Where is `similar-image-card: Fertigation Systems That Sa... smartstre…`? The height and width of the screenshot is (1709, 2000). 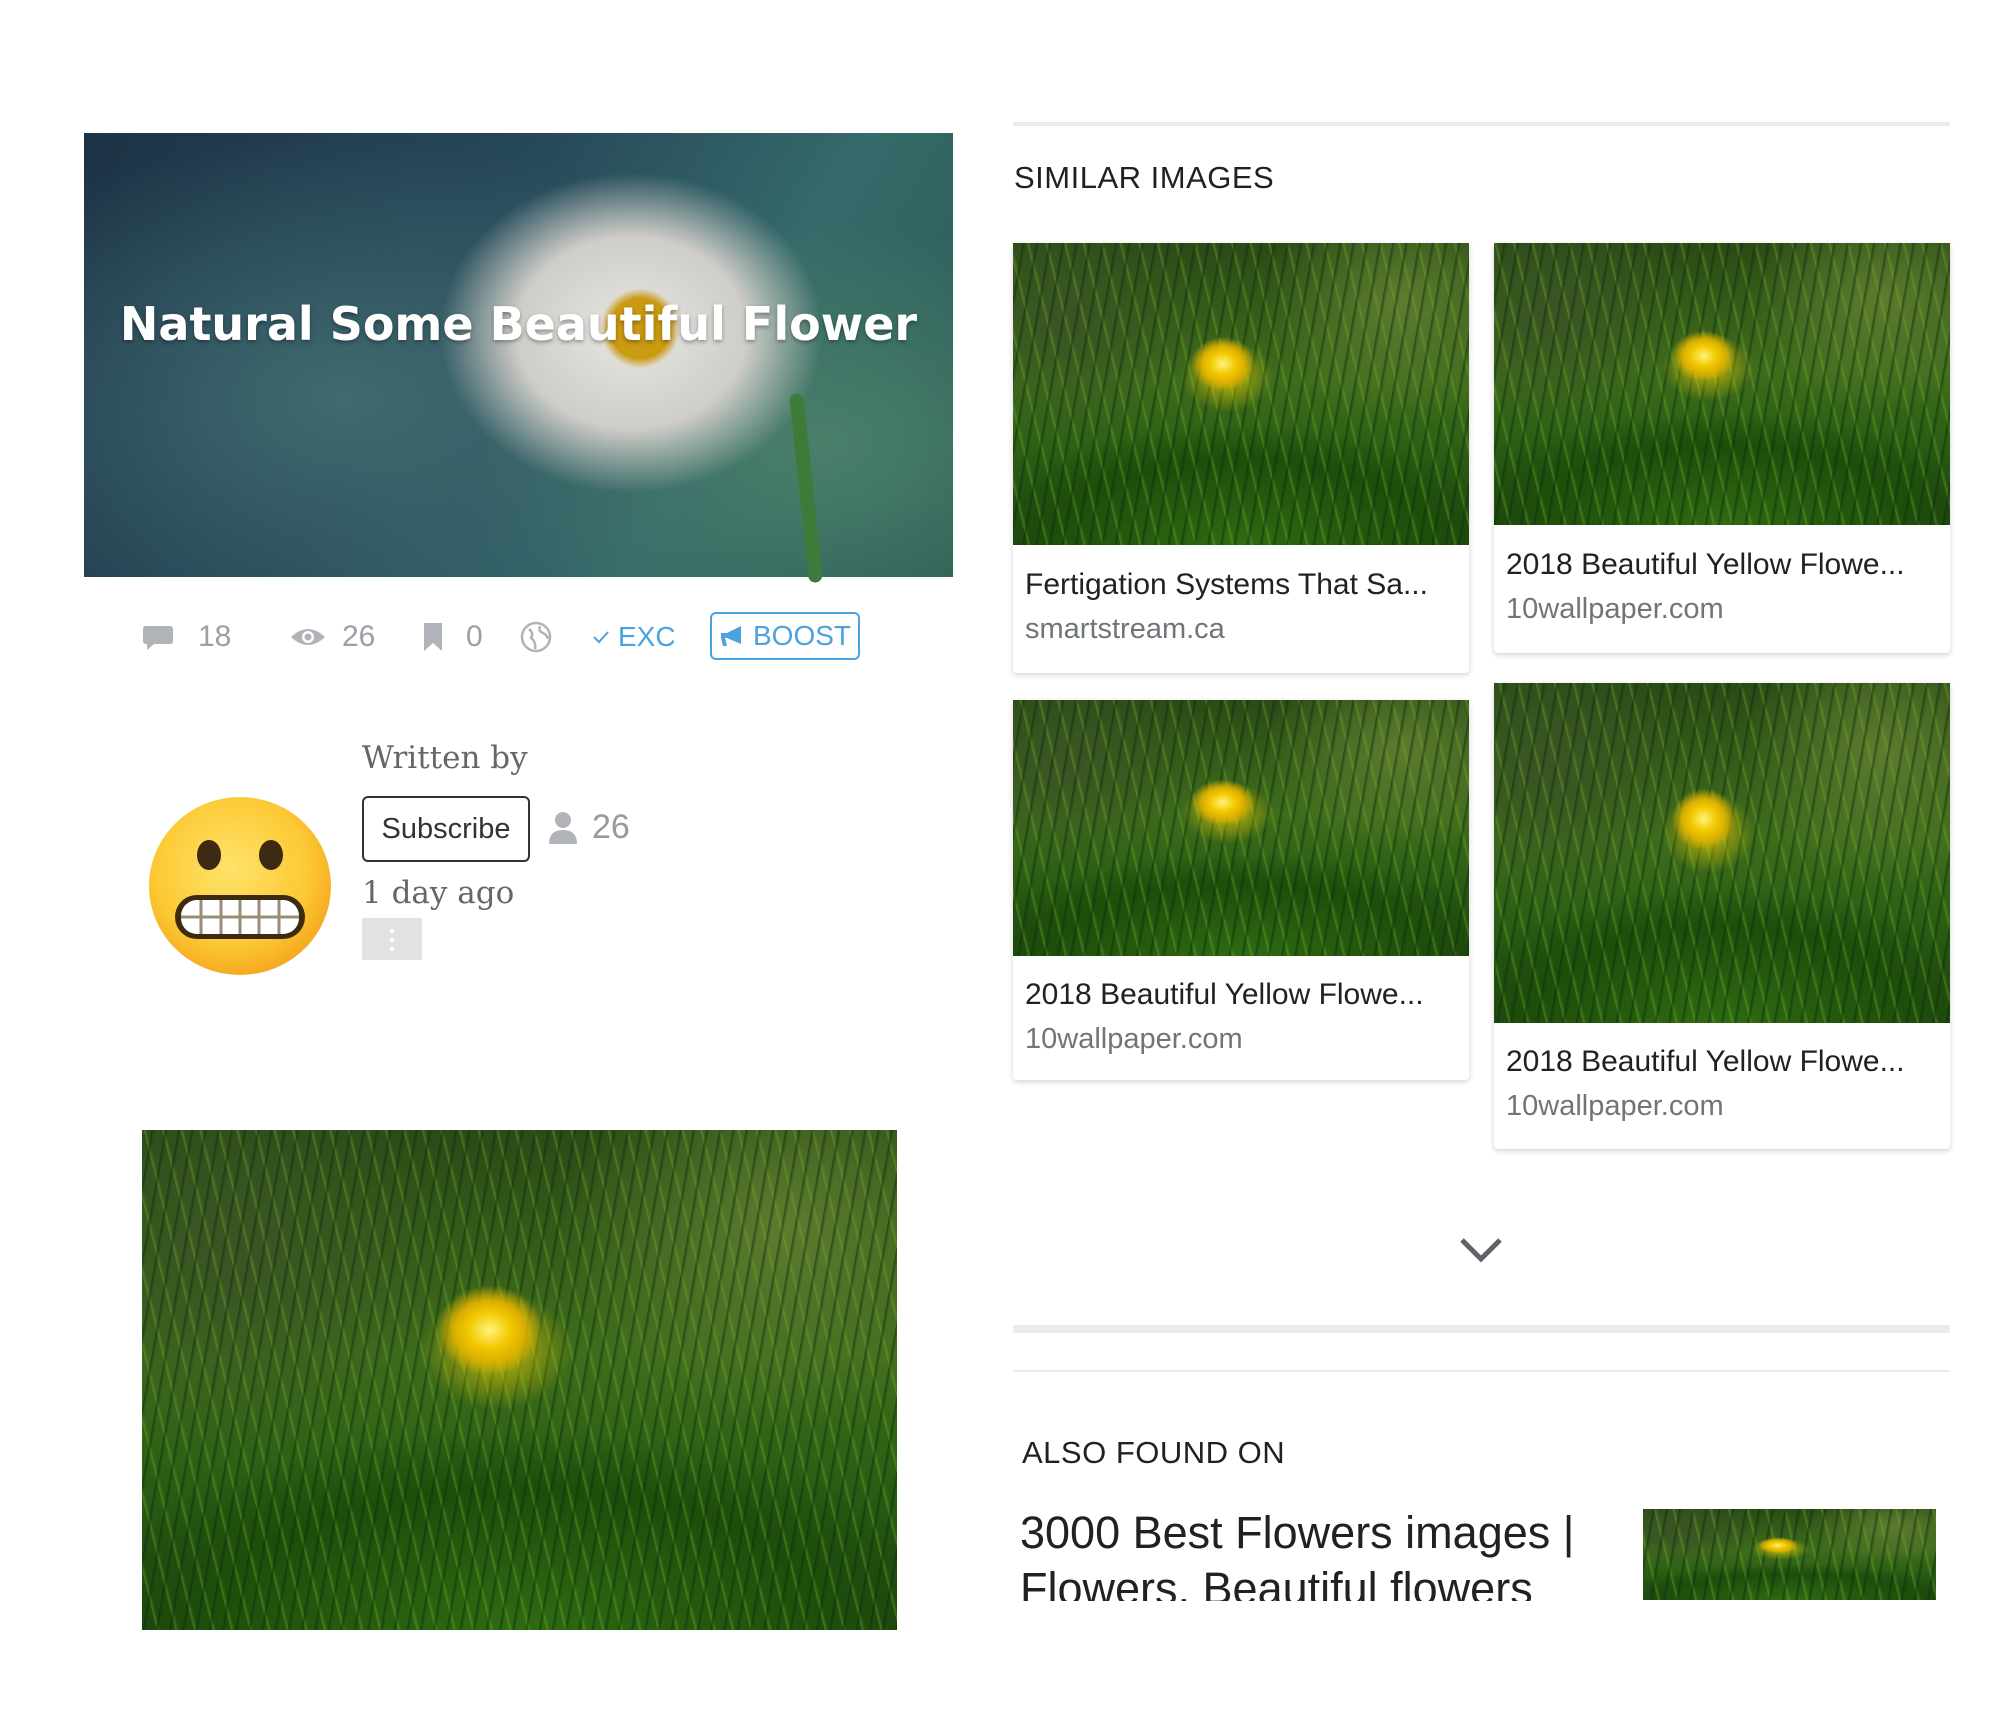 similar-image-card: Fertigation Systems That Sa... smartstre… is located at coordinates (1241, 458).